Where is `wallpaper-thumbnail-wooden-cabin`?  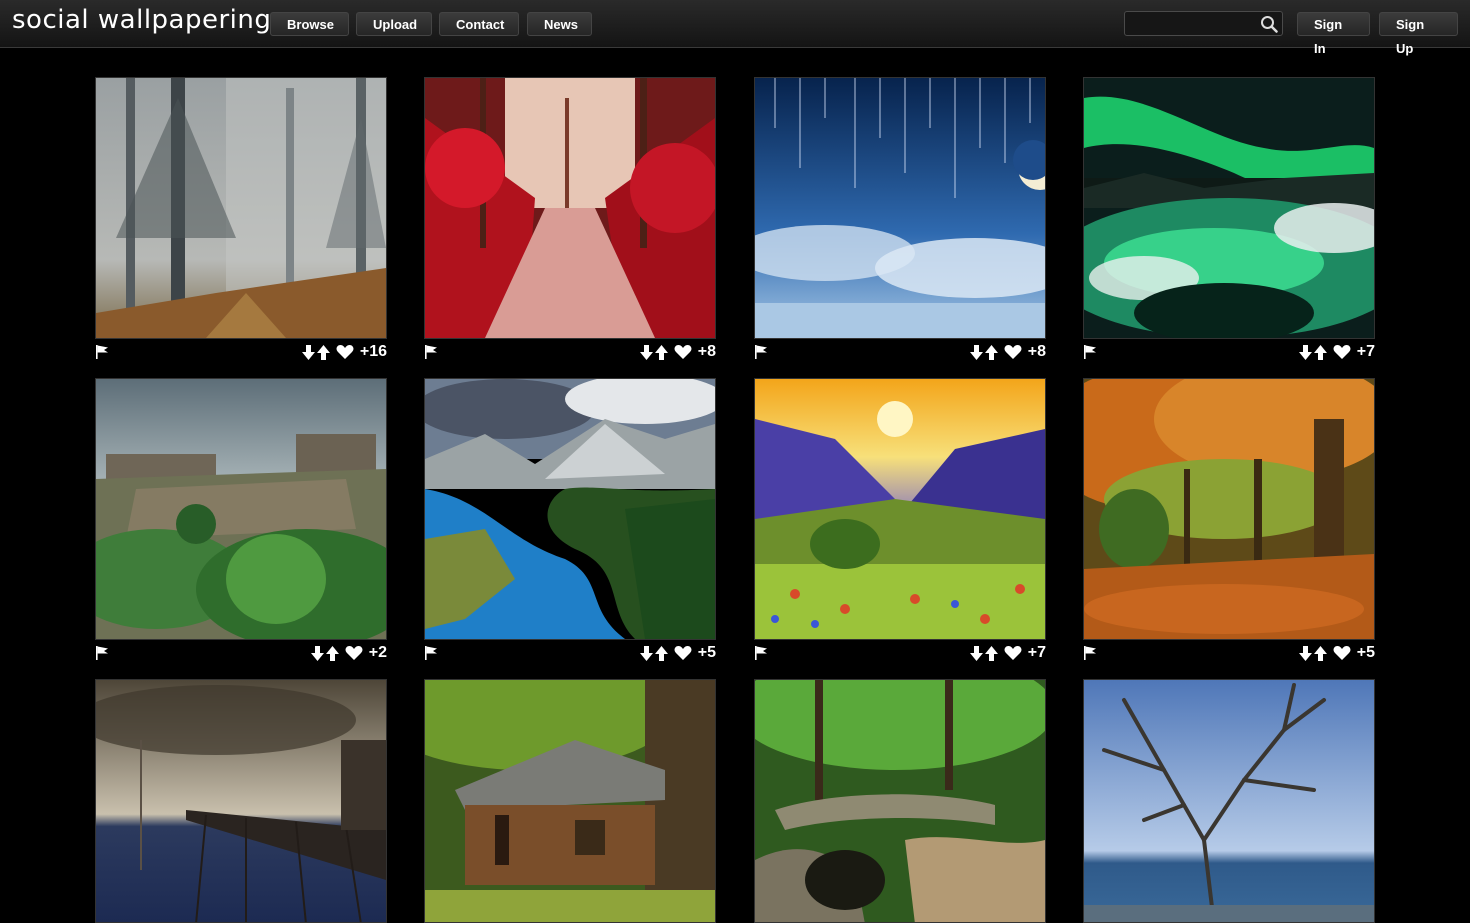
wallpaper-thumbnail-wooden-cabin is located at coordinates (570, 801).